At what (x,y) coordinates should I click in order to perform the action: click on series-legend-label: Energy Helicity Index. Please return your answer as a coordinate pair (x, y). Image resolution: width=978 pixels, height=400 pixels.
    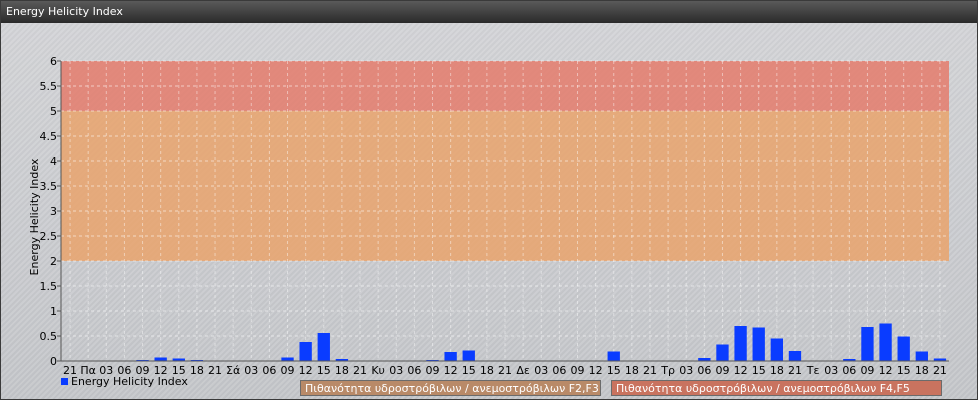
    Looking at the image, I should click on (129, 381).